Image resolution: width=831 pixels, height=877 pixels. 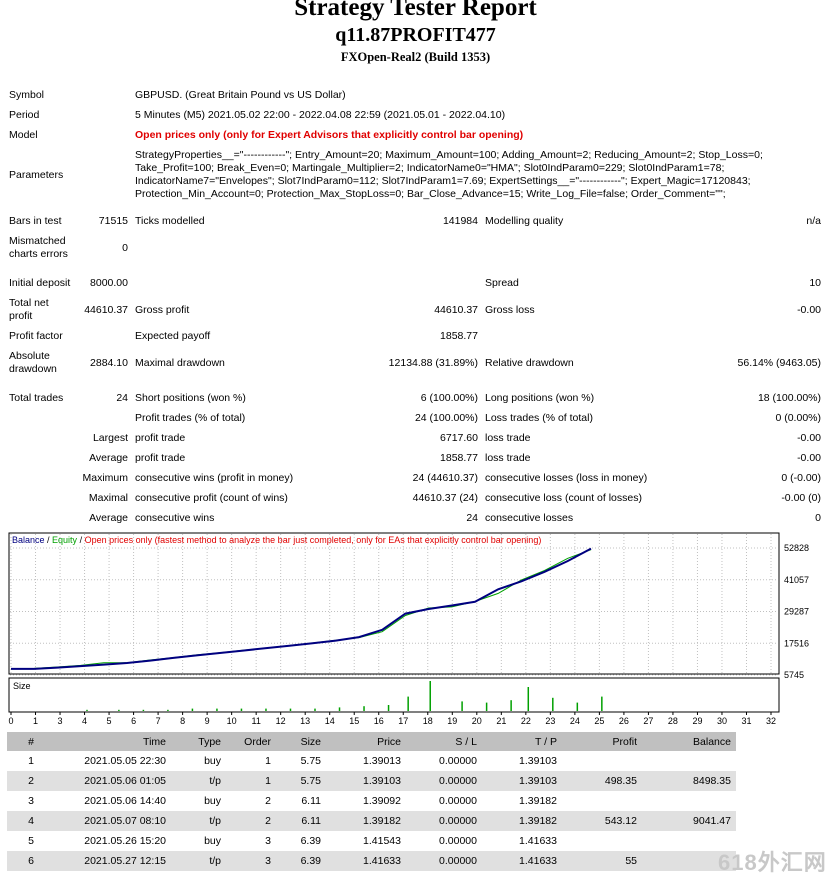 What do you see at coordinates (84, 721) in the screenshot?
I see `x-tick-label: 4` at bounding box center [84, 721].